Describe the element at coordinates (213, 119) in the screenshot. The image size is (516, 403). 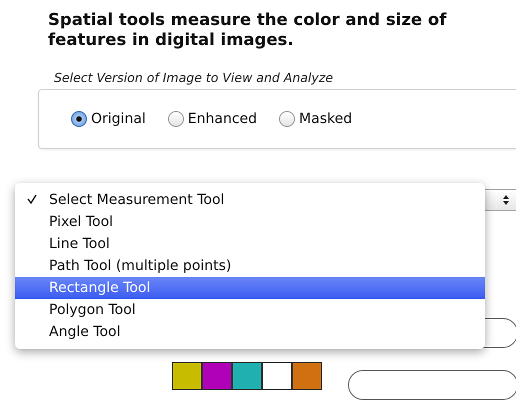
I see `radio-option: Enhanced` at that location.